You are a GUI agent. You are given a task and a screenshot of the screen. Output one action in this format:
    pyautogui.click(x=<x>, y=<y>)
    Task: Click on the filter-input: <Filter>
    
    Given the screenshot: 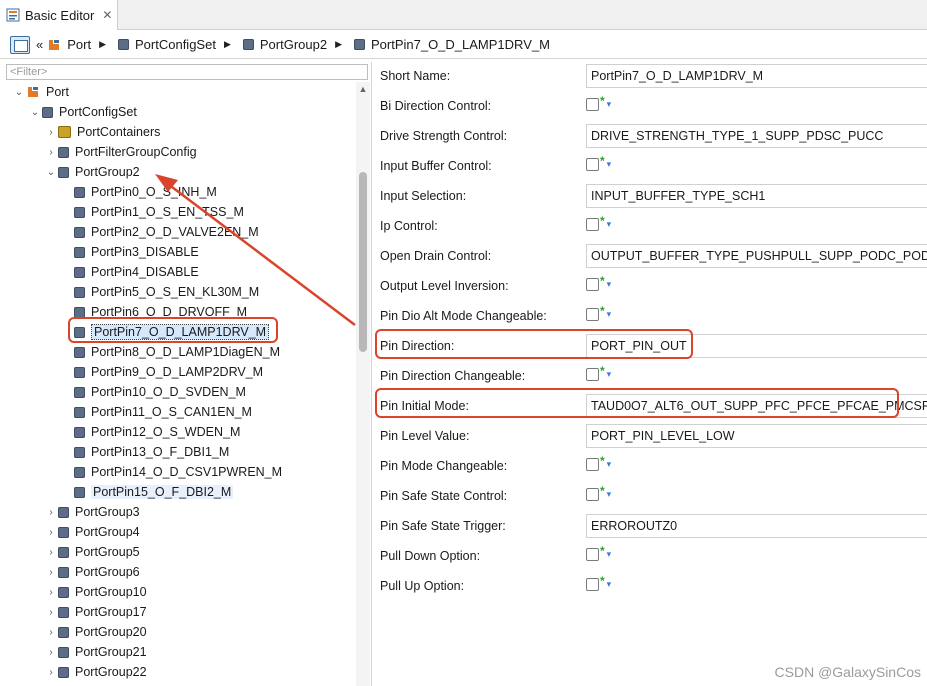 What is the action you would take?
    pyautogui.click(x=187, y=72)
    